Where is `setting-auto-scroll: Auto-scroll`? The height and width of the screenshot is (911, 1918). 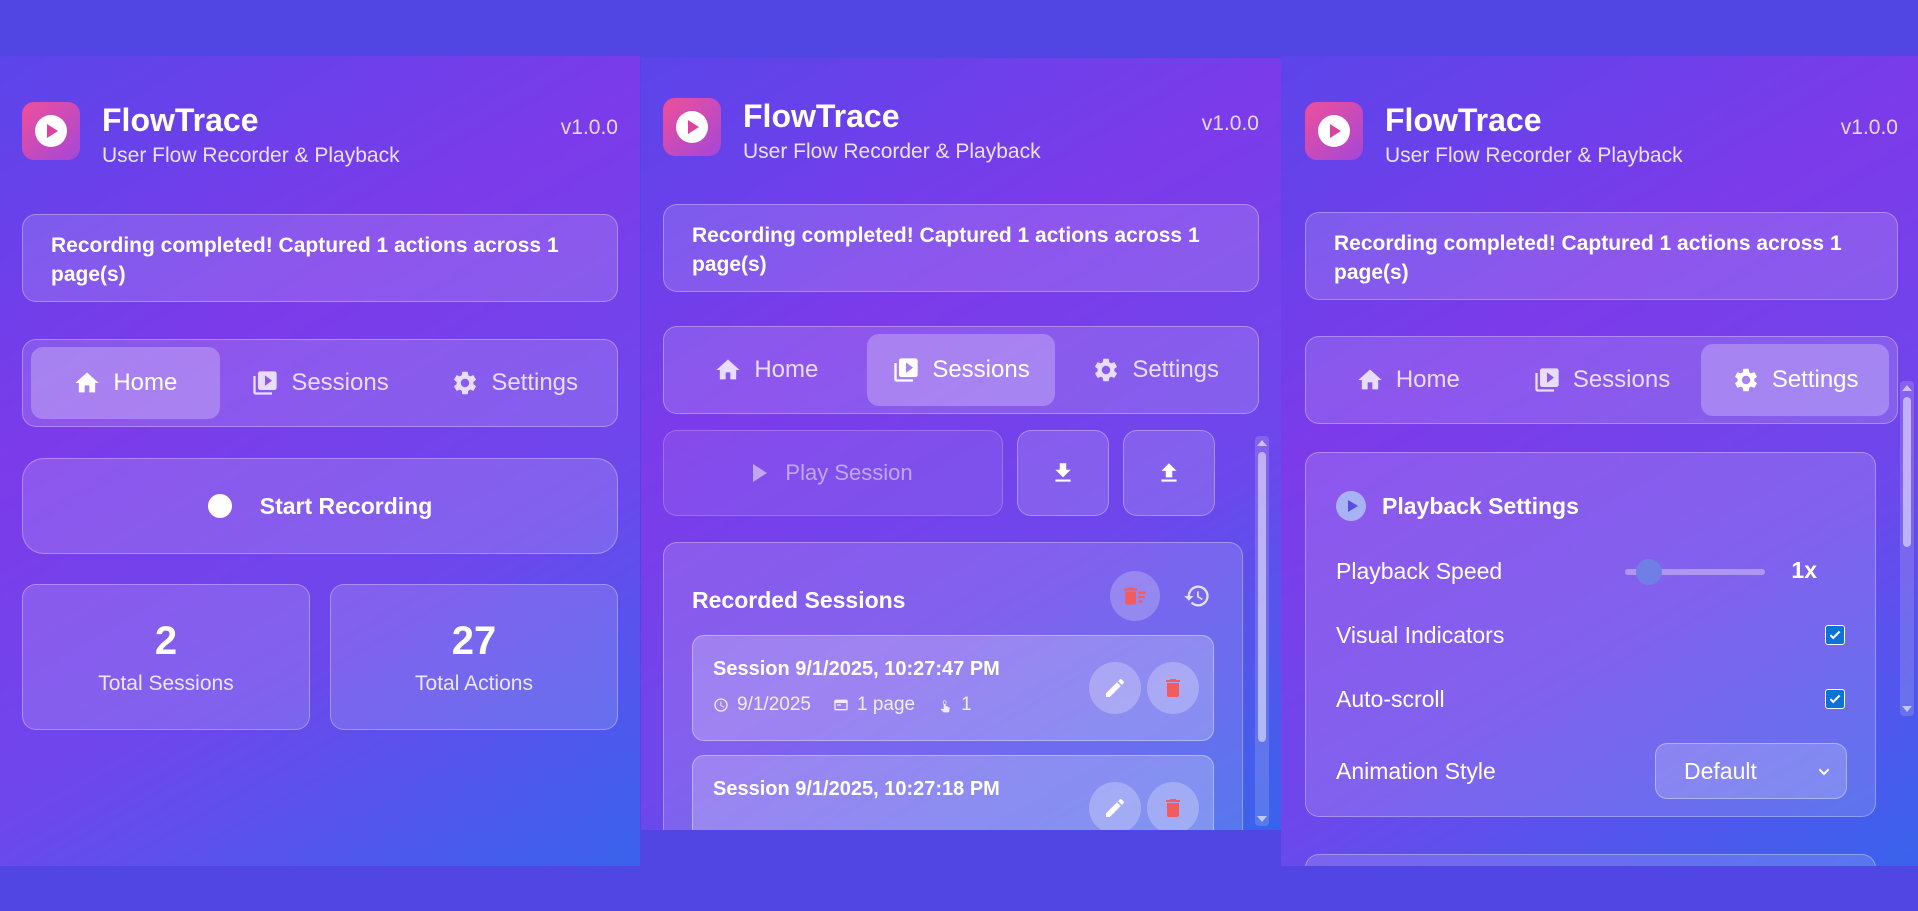
setting-auto-scroll: Auto-scroll is located at coordinates (1591, 699).